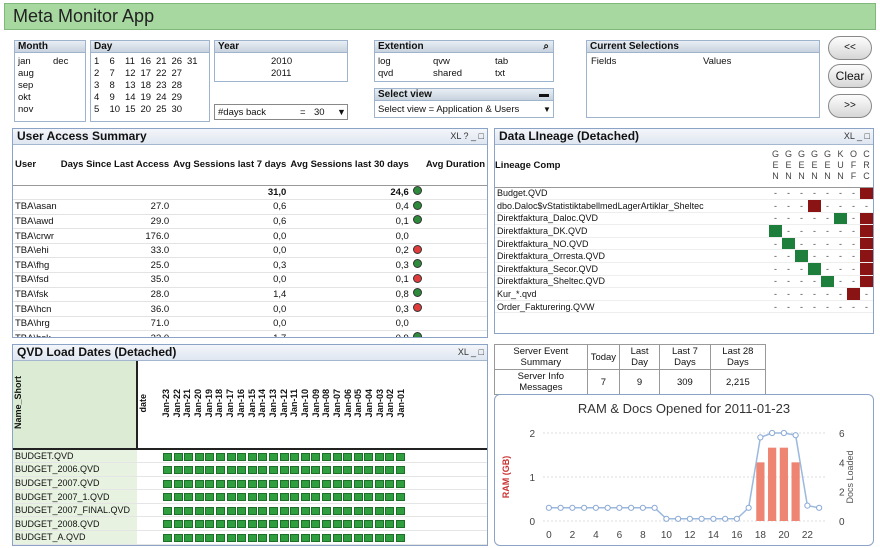  I want to click on day-item: 31, so click(192, 62).